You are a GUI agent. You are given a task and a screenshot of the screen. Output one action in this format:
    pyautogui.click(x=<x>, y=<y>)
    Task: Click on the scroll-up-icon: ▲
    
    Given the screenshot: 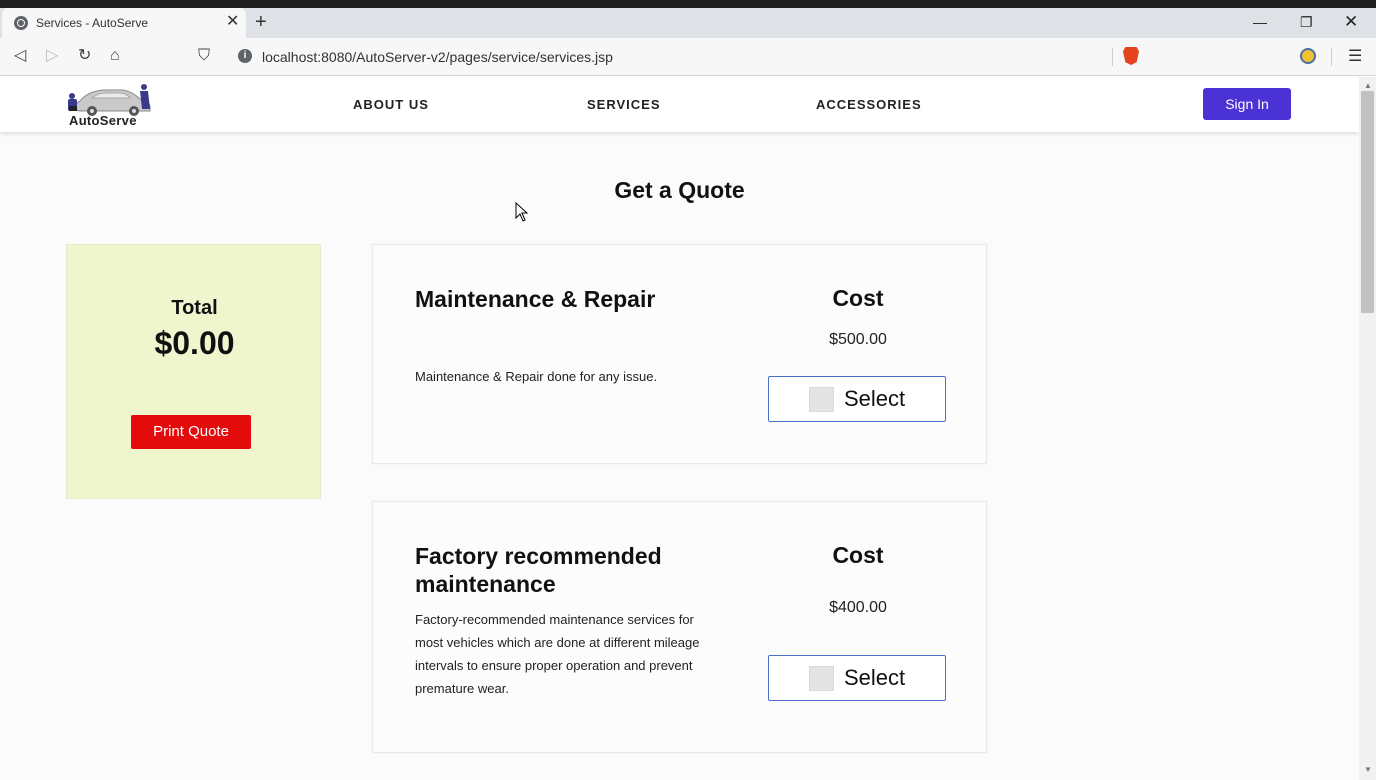 What is the action you would take?
    pyautogui.click(x=1368, y=85)
    